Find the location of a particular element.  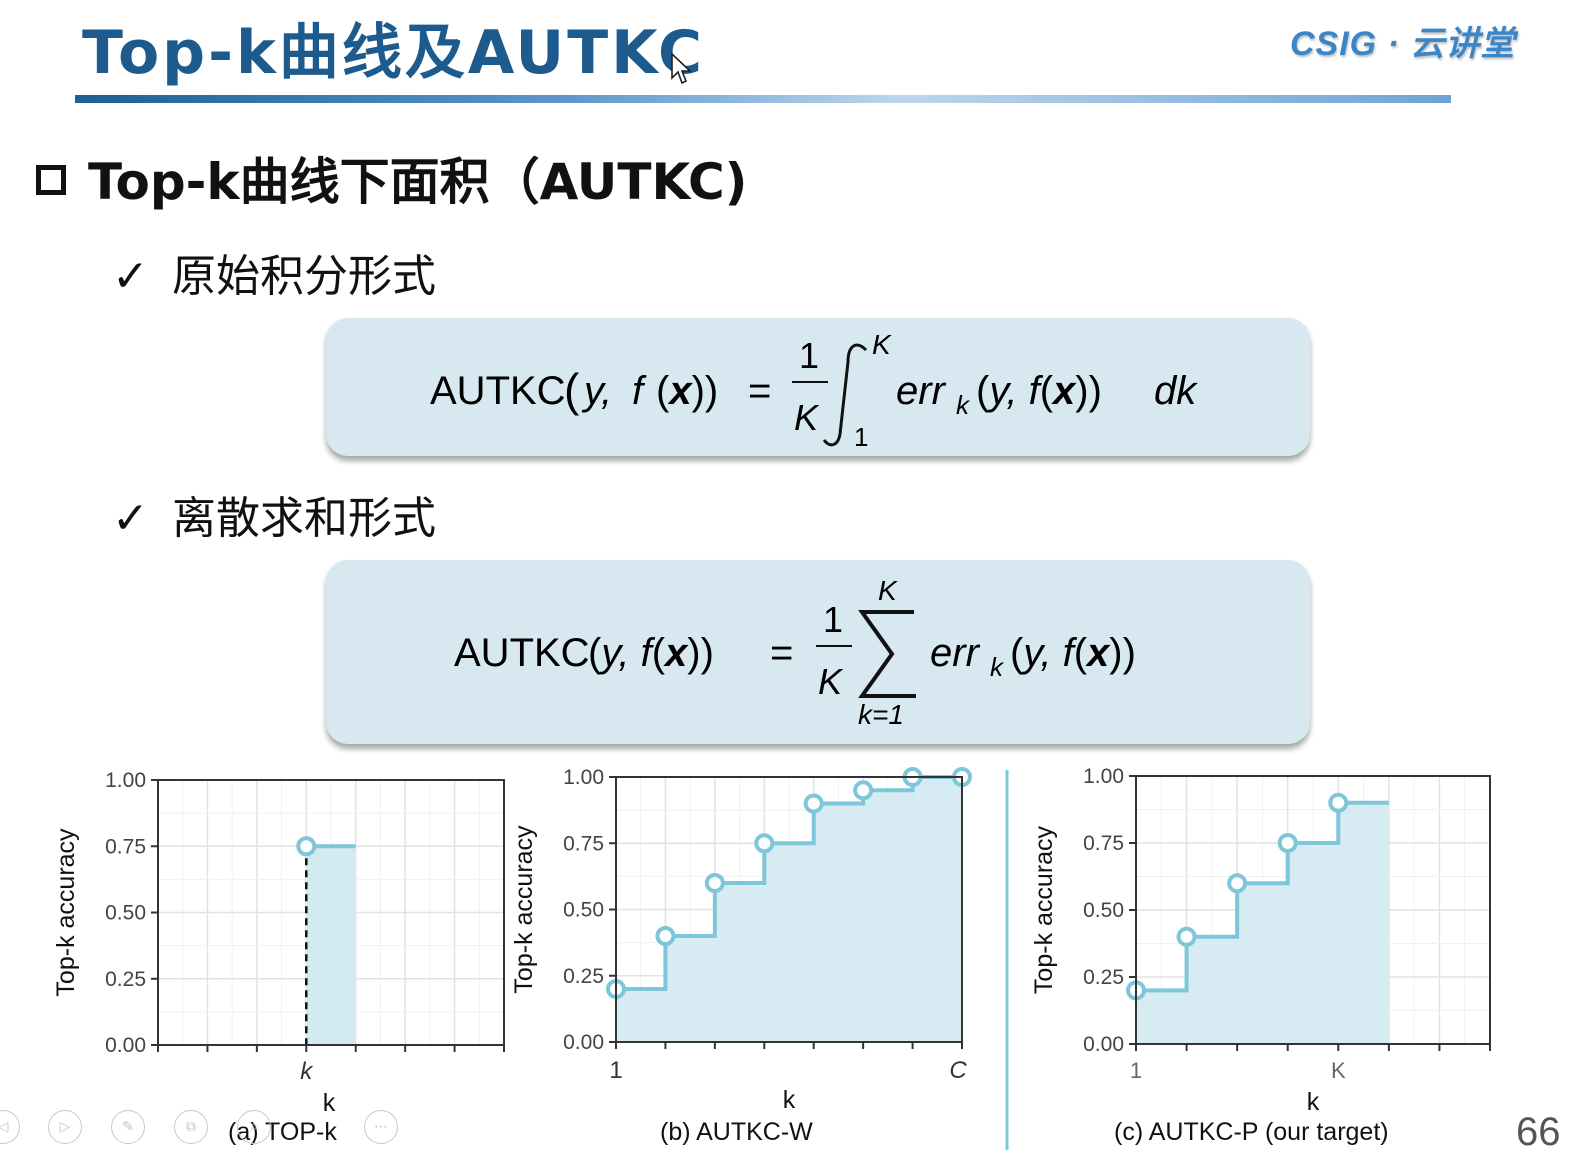

formula-dk: dk is located at coordinates (1176, 391).